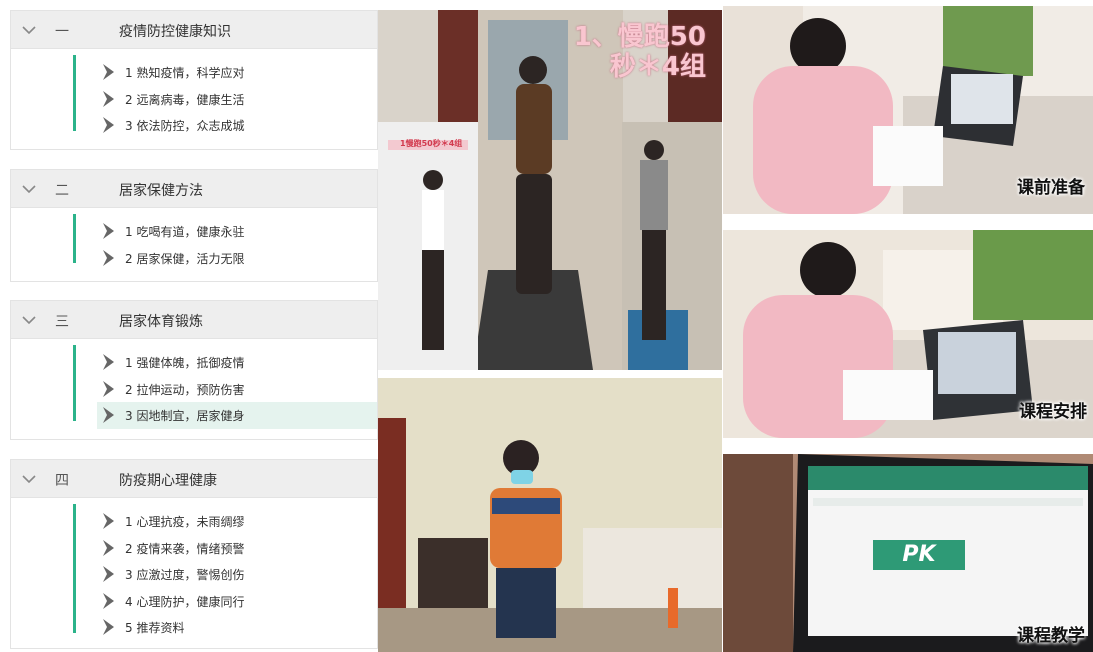 The image size is (1093, 652). What do you see at coordinates (168, 481) in the screenshot?
I see `section-title: 防疫期心理健康` at bounding box center [168, 481].